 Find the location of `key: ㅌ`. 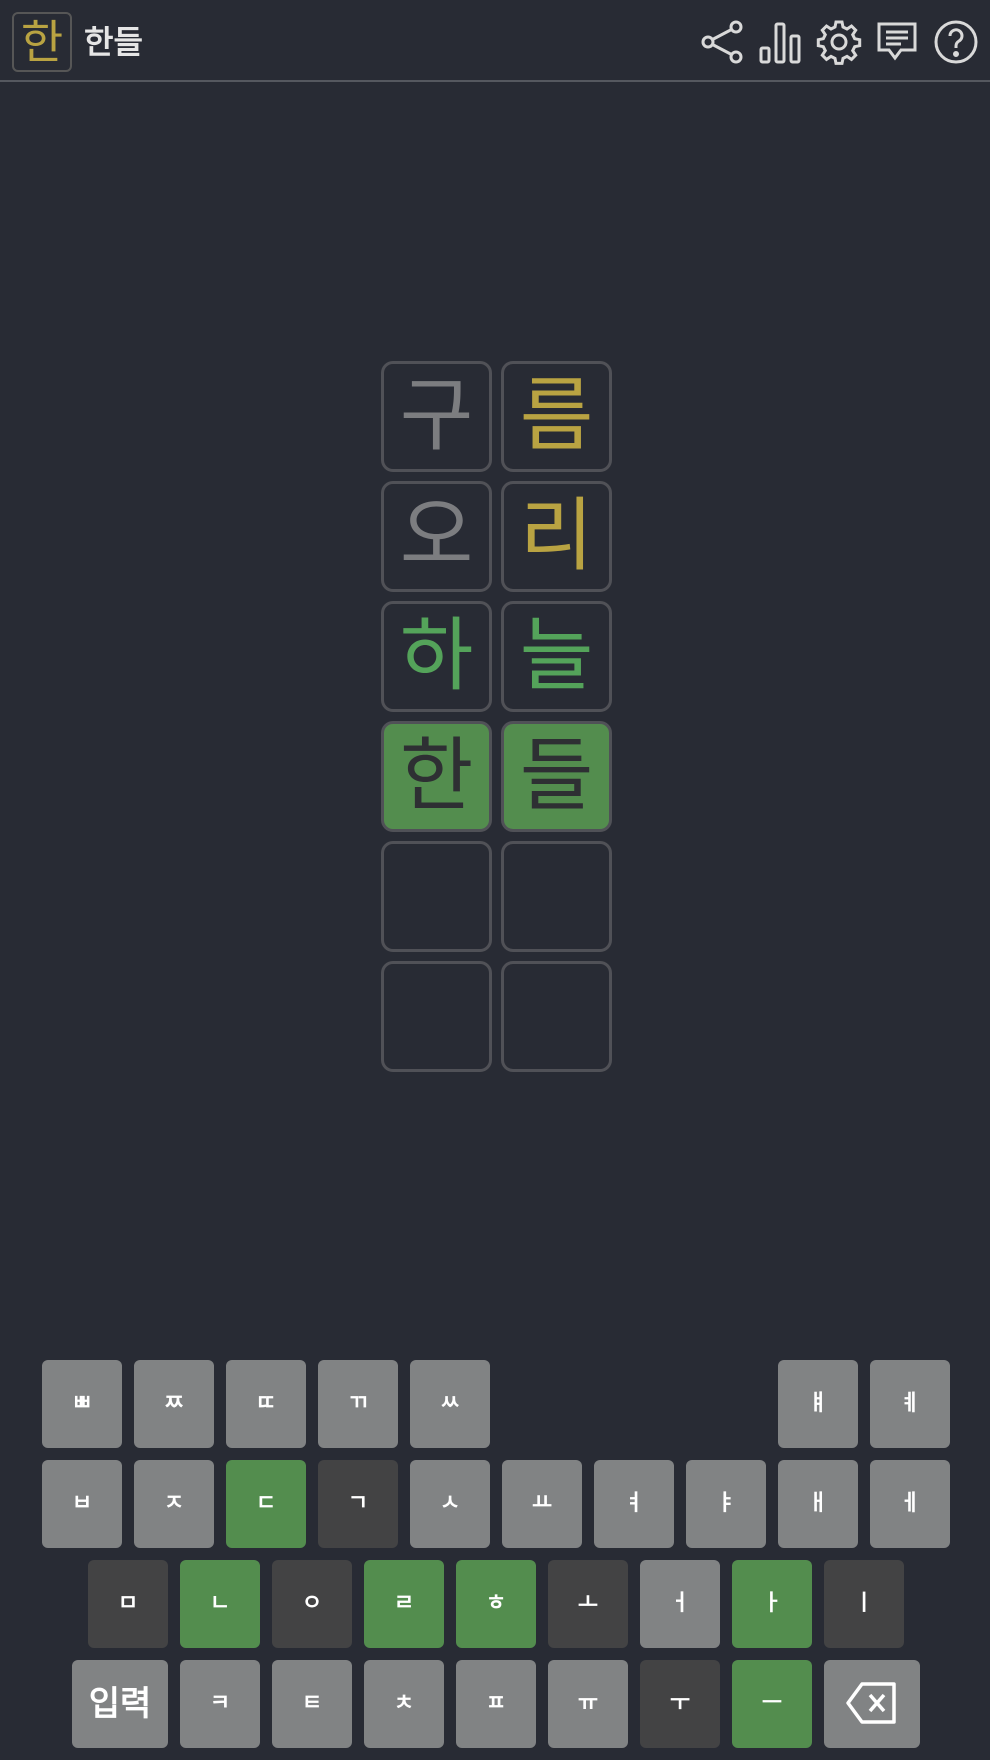

key: ㅌ is located at coordinates (312, 1704).